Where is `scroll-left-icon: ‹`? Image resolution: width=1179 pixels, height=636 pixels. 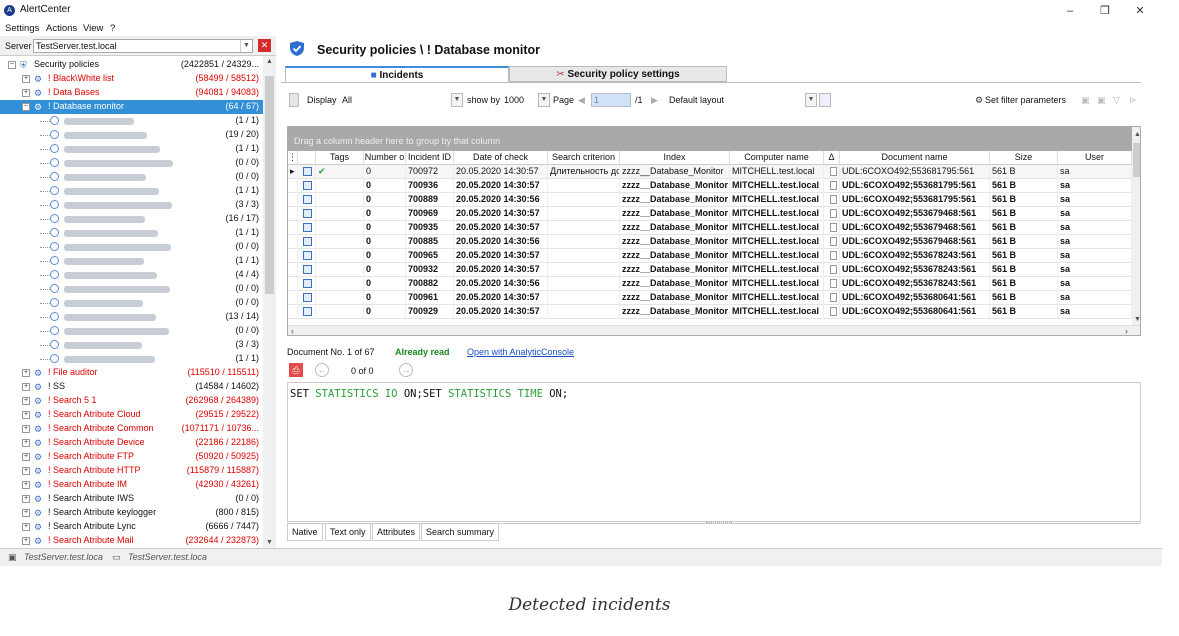 scroll-left-icon: ‹ is located at coordinates (292, 330).